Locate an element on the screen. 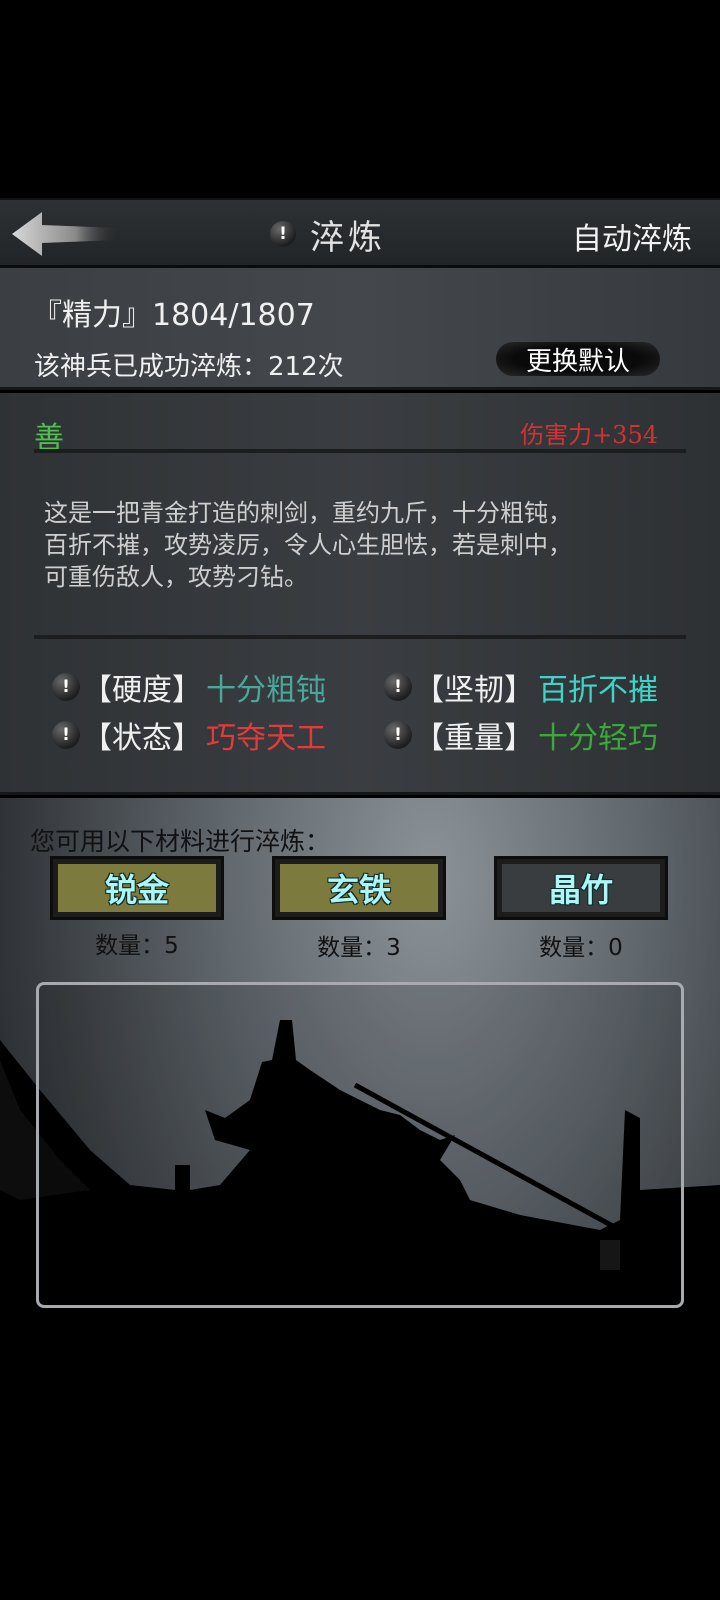 The width and height of the screenshot is (720, 1600). material-button-ruijin: 锐金 is located at coordinates (137, 888).